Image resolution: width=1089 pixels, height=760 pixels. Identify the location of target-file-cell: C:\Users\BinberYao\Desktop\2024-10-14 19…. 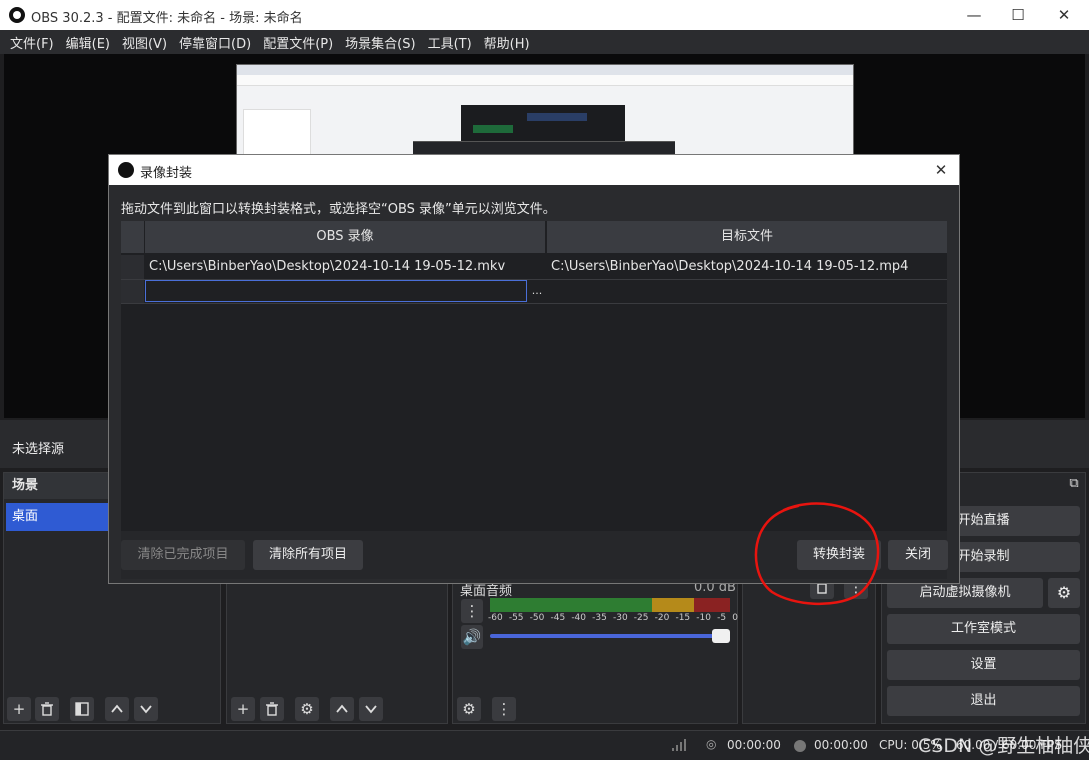
(747, 267).